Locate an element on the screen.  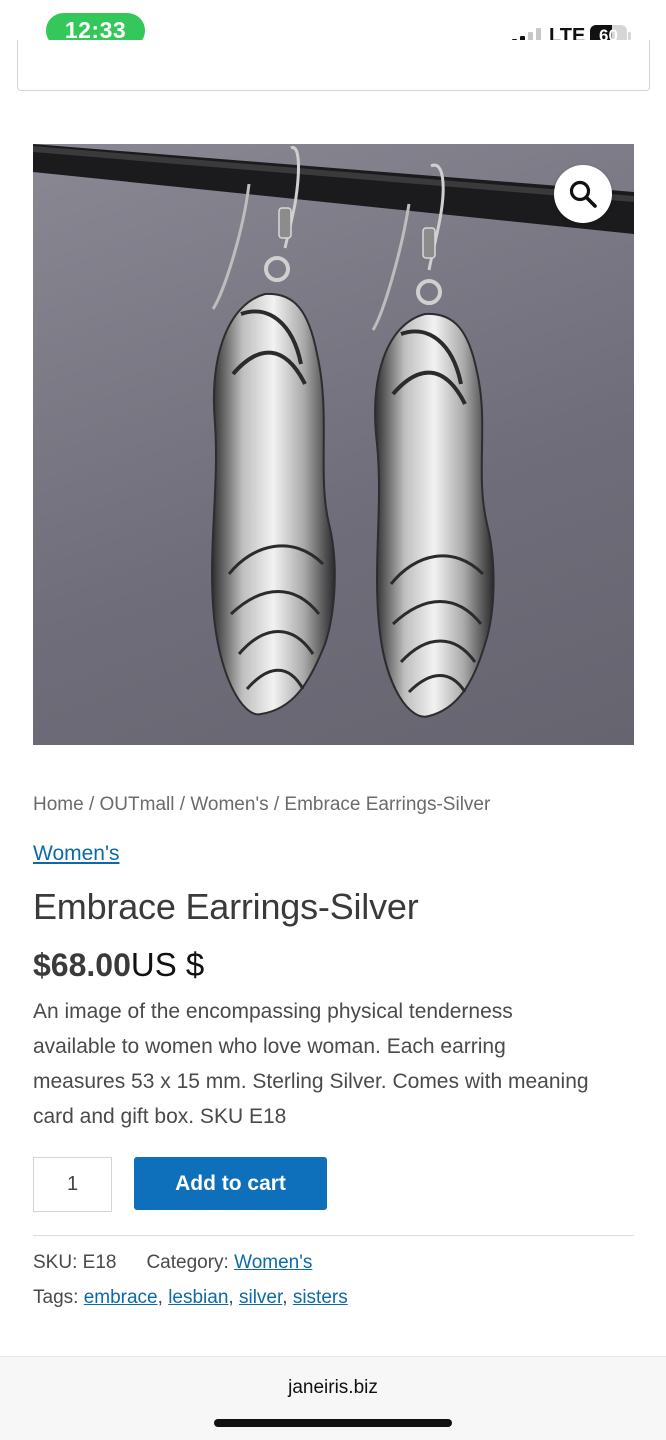
tag-link: embrace is located at coordinates (121, 1297).